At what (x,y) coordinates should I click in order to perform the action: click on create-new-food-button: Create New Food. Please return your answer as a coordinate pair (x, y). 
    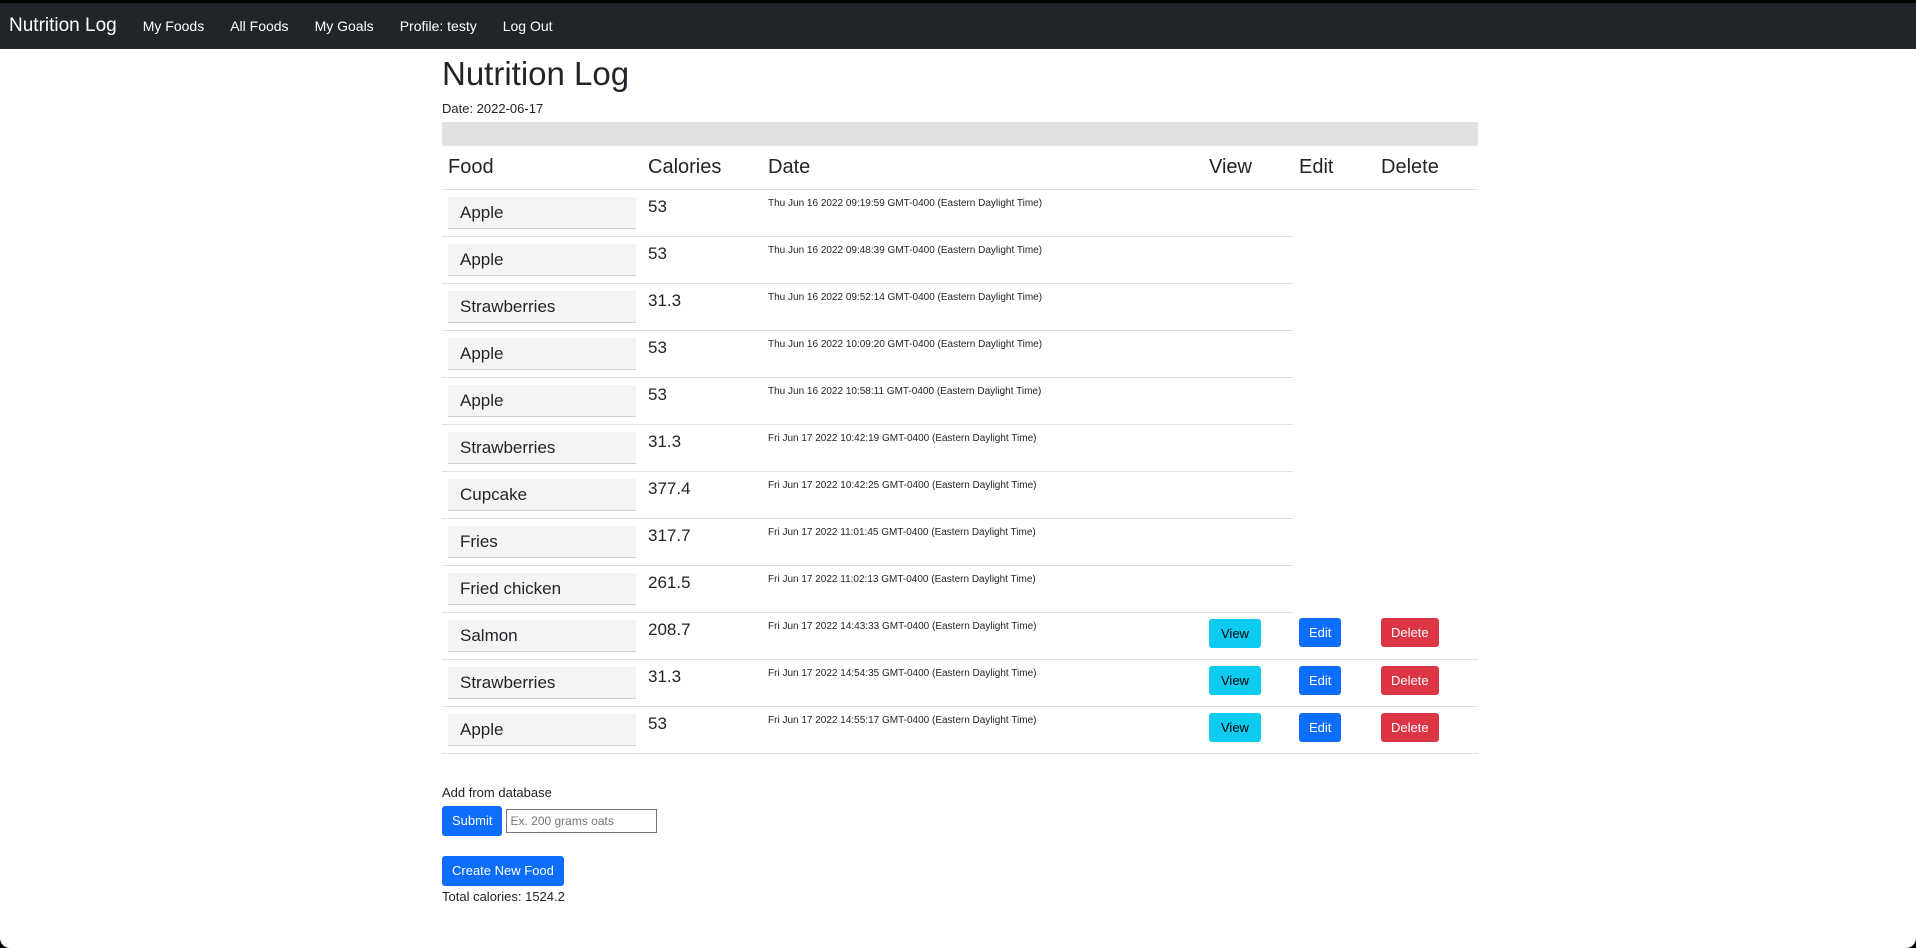
    Looking at the image, I should click on (503, 870).